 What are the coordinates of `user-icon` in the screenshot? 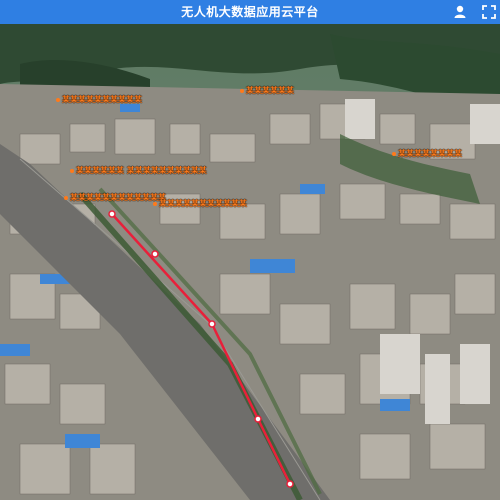 It's located at (460, 12).